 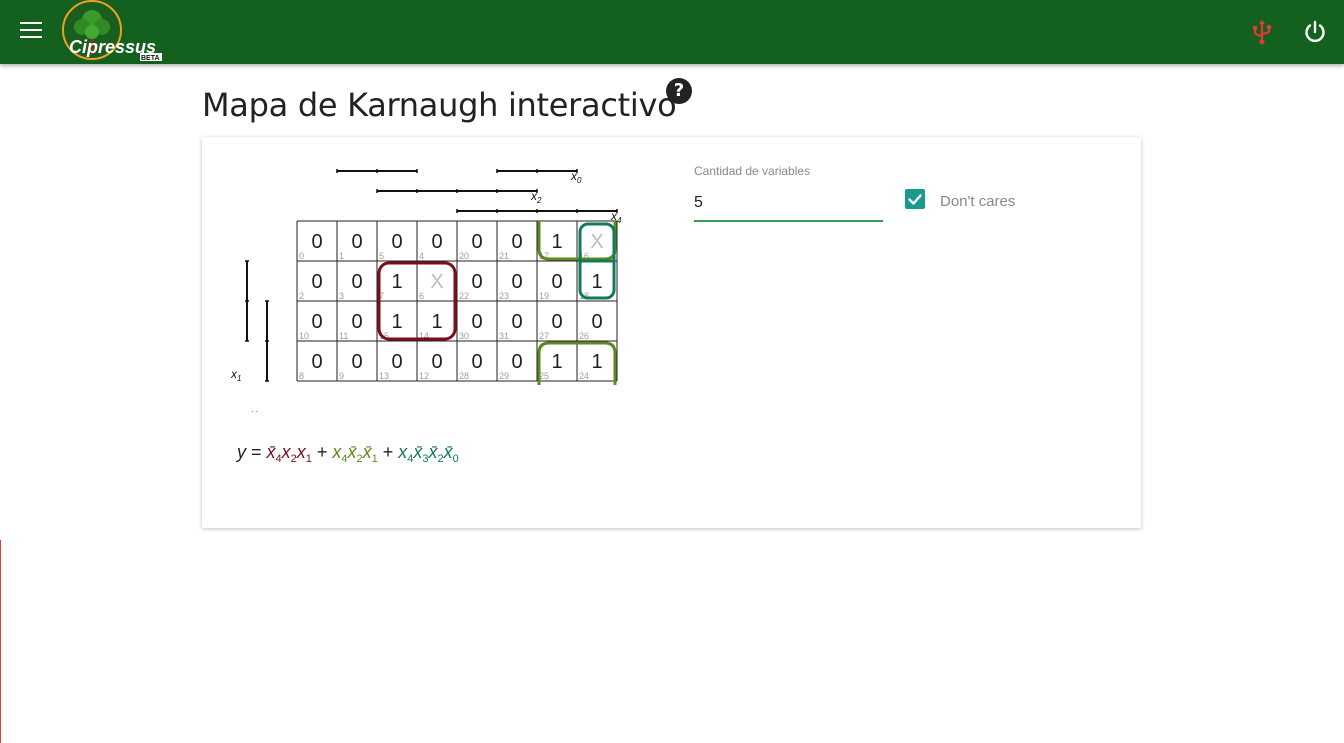 I want to click on kmap-cell: 125, so click(x=557, y=361).